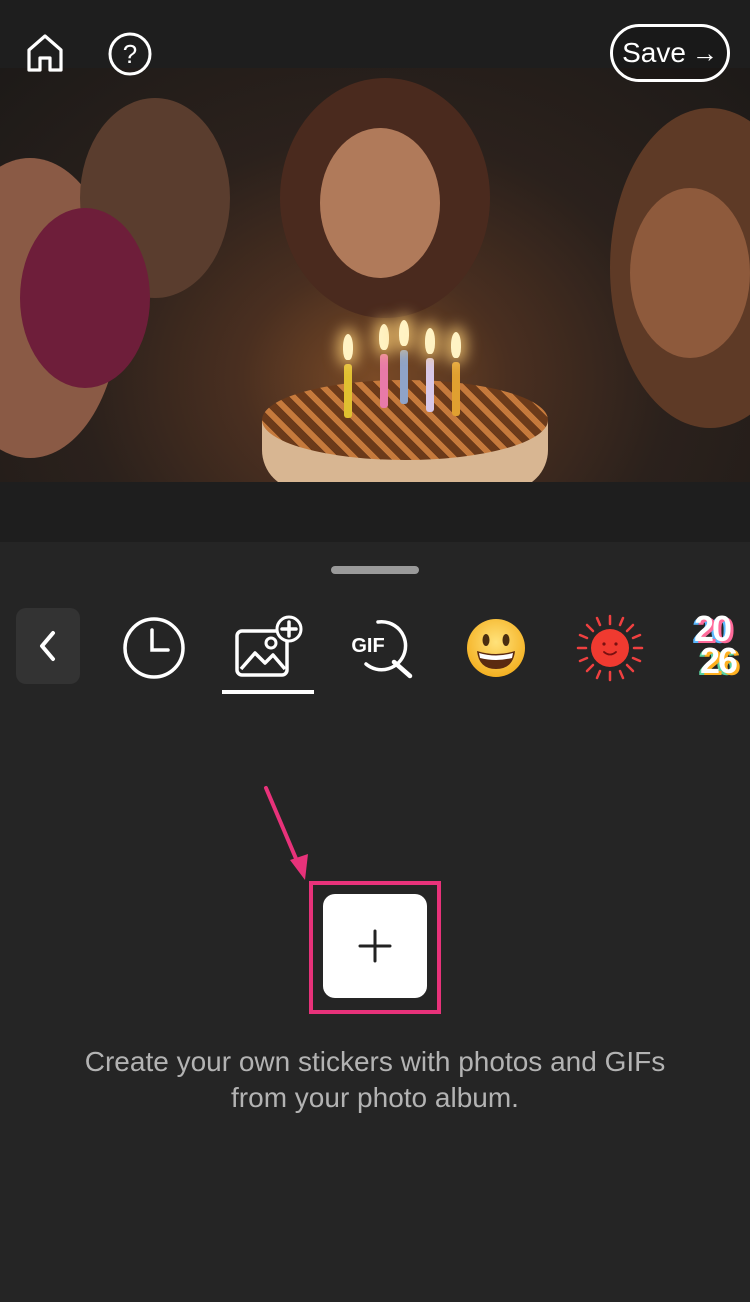 The height and width of the screenshot is (1302, 750). I want to click on add-sticker-button, so click(375, 946).